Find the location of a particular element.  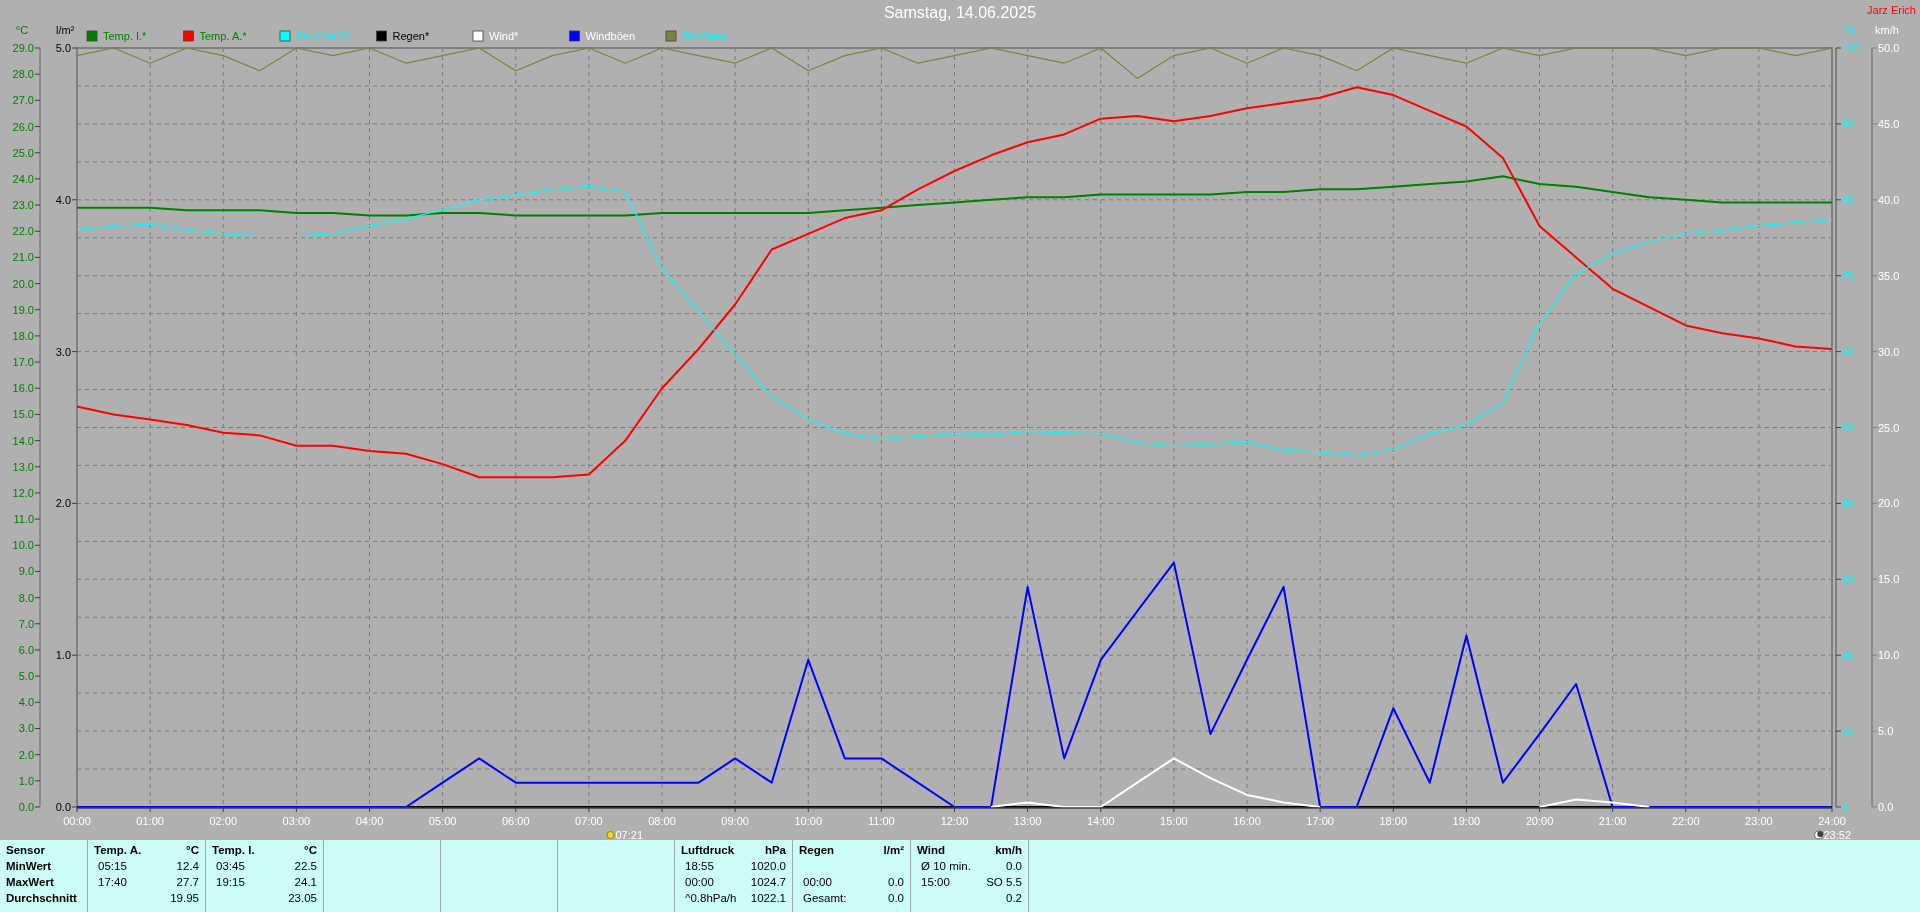

axis-tick-label: 14.0 is located at coordinates (23, 440).